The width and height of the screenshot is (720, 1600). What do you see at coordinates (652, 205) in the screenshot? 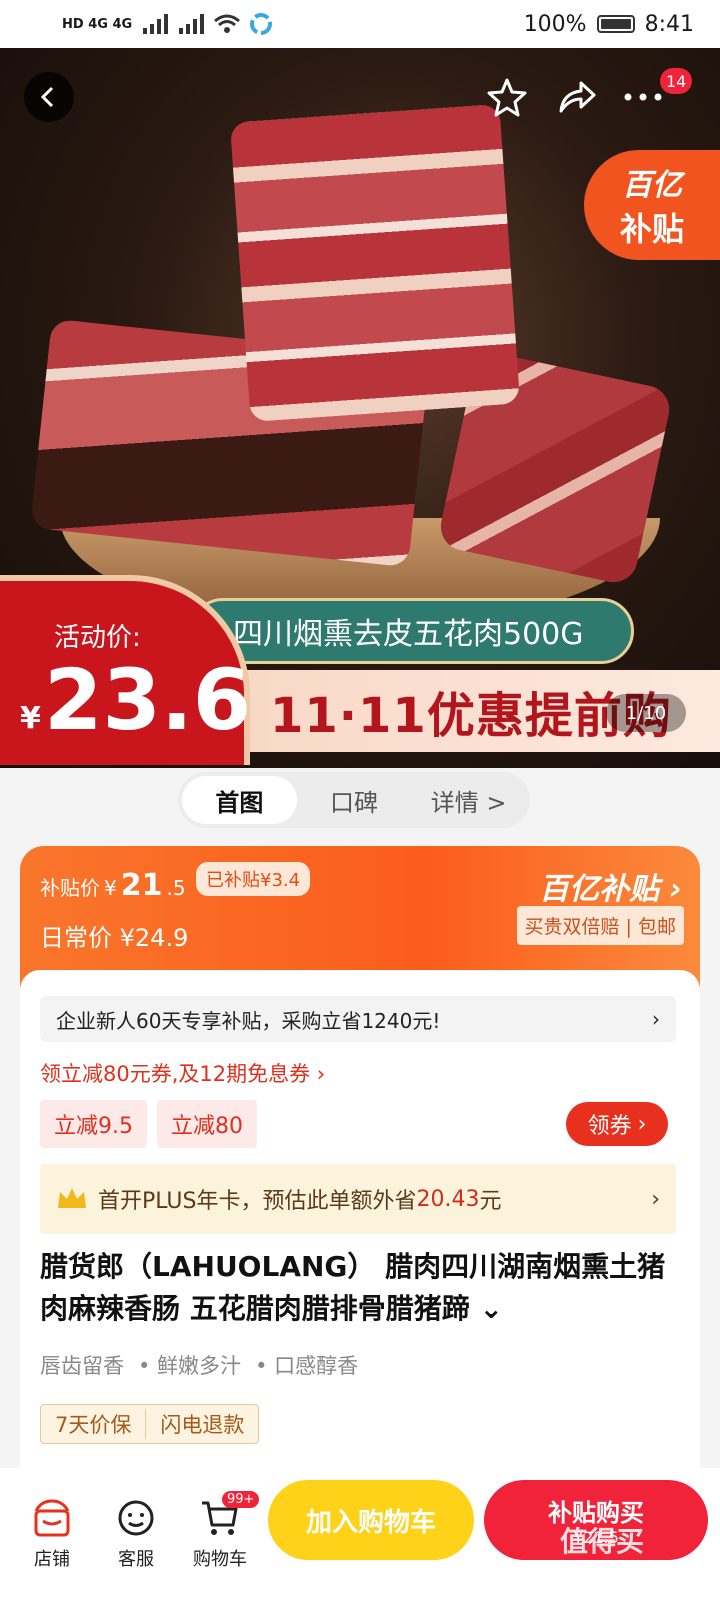
I see `subsidy-badge: 百亿 补贴` at bounding box center [652, 205].